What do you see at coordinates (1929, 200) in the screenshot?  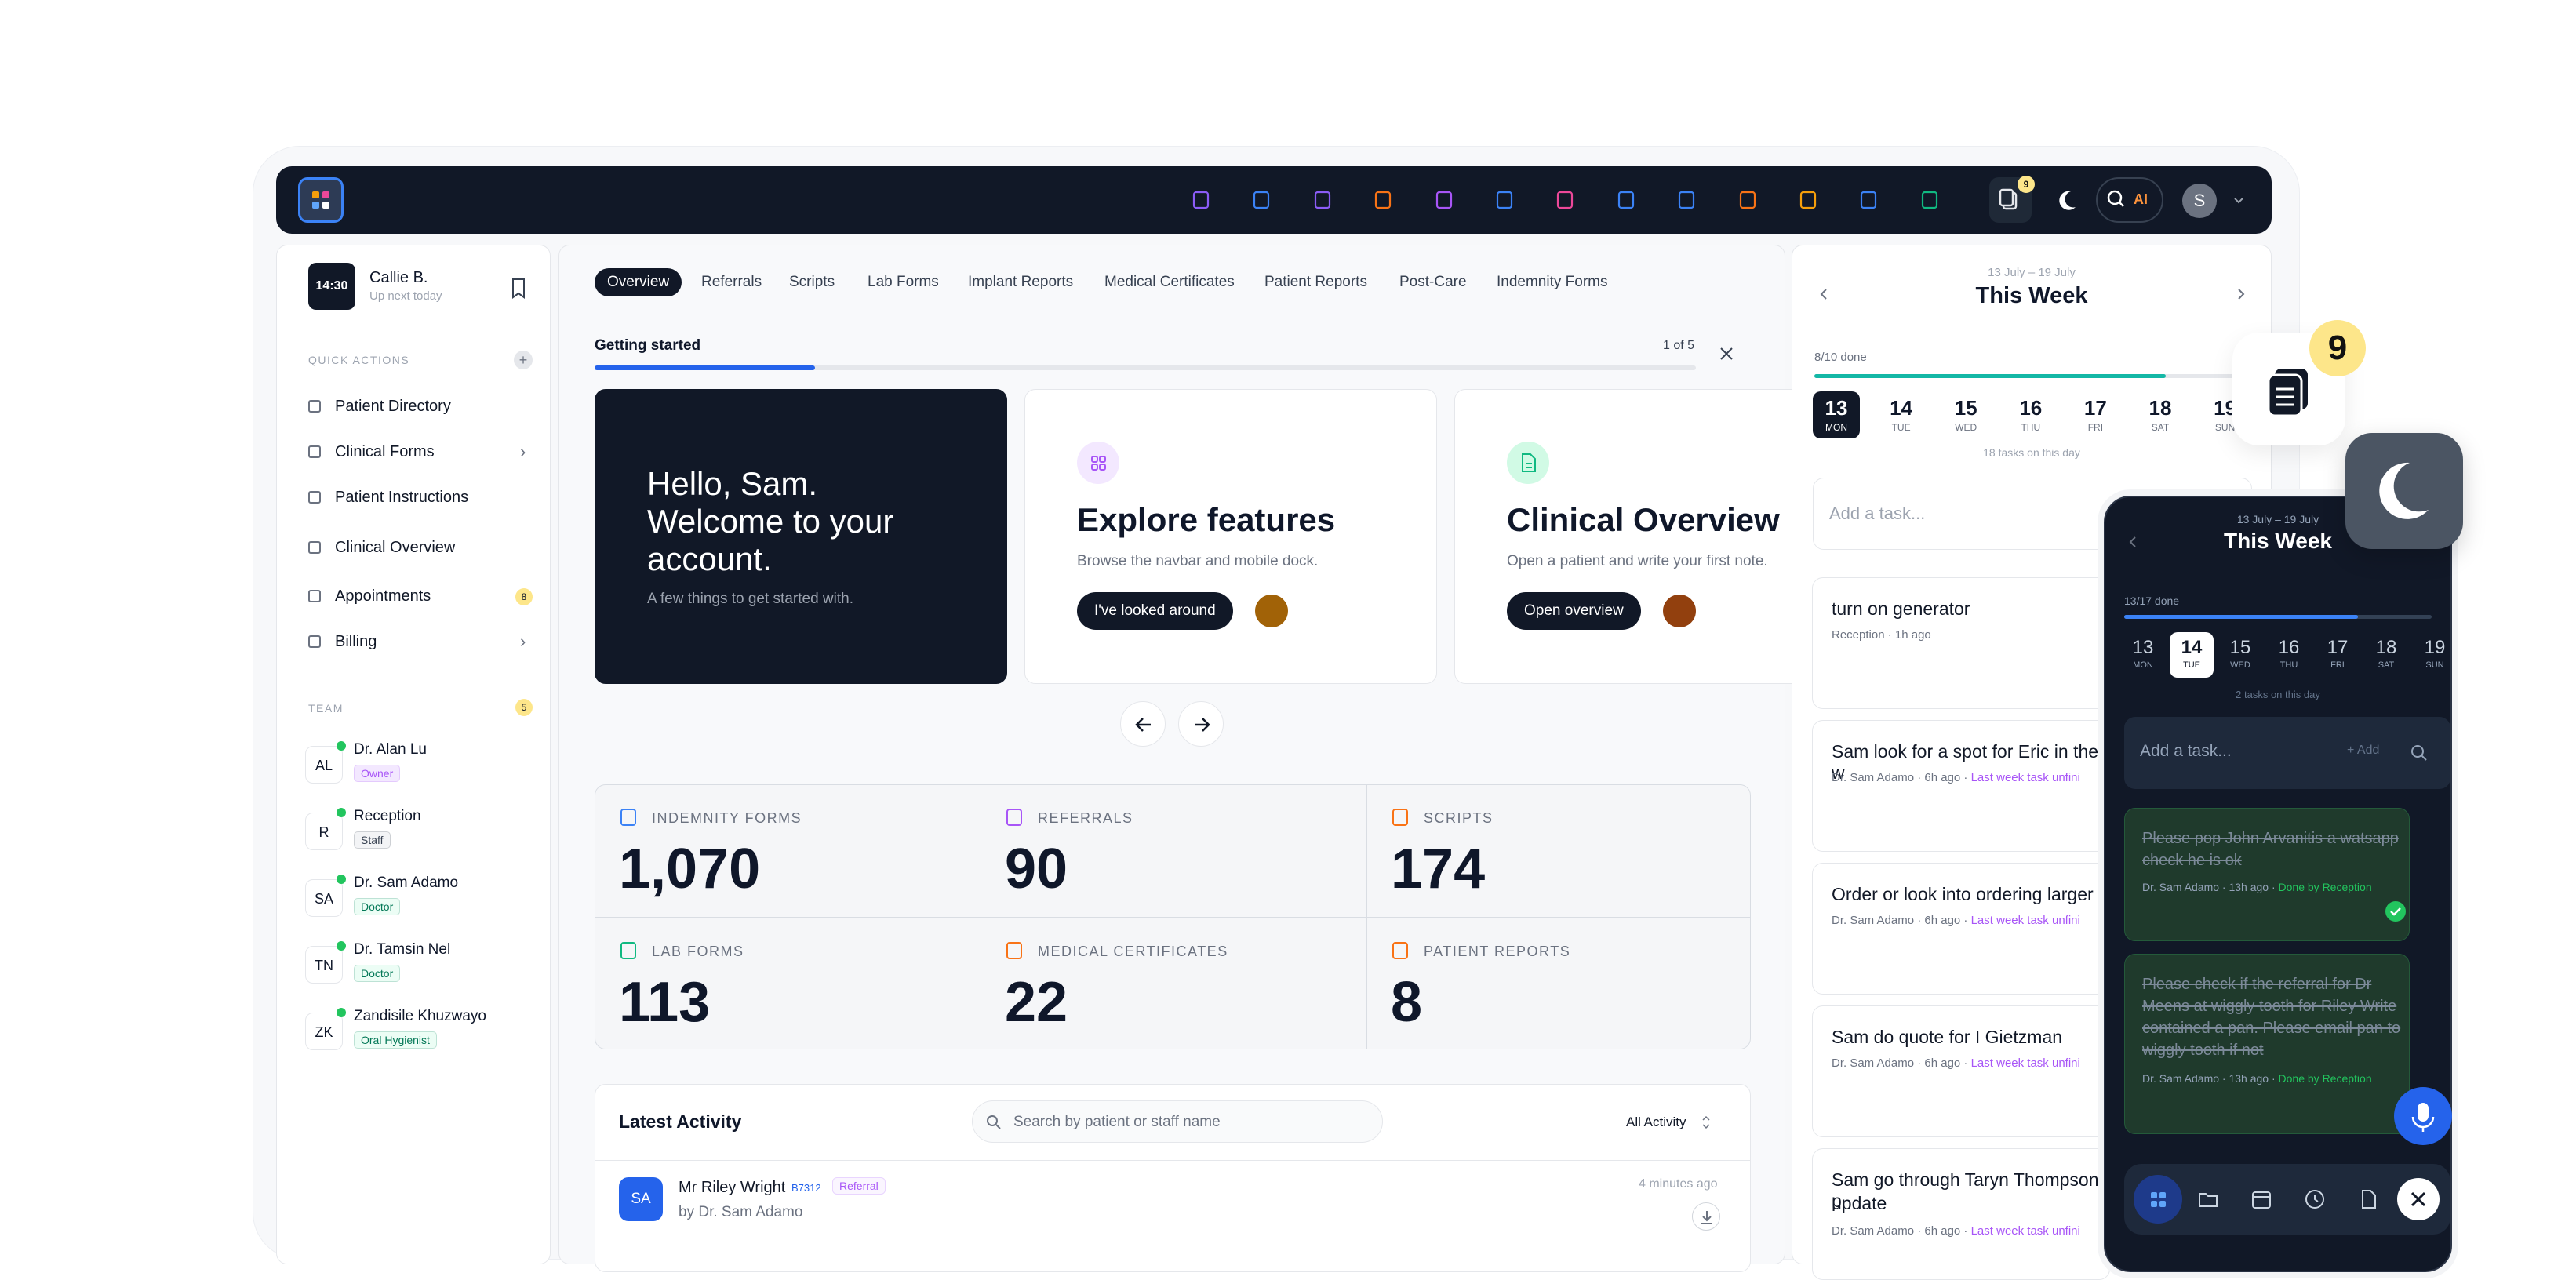 I see `money-icon` at bounding box center [1929, 200].